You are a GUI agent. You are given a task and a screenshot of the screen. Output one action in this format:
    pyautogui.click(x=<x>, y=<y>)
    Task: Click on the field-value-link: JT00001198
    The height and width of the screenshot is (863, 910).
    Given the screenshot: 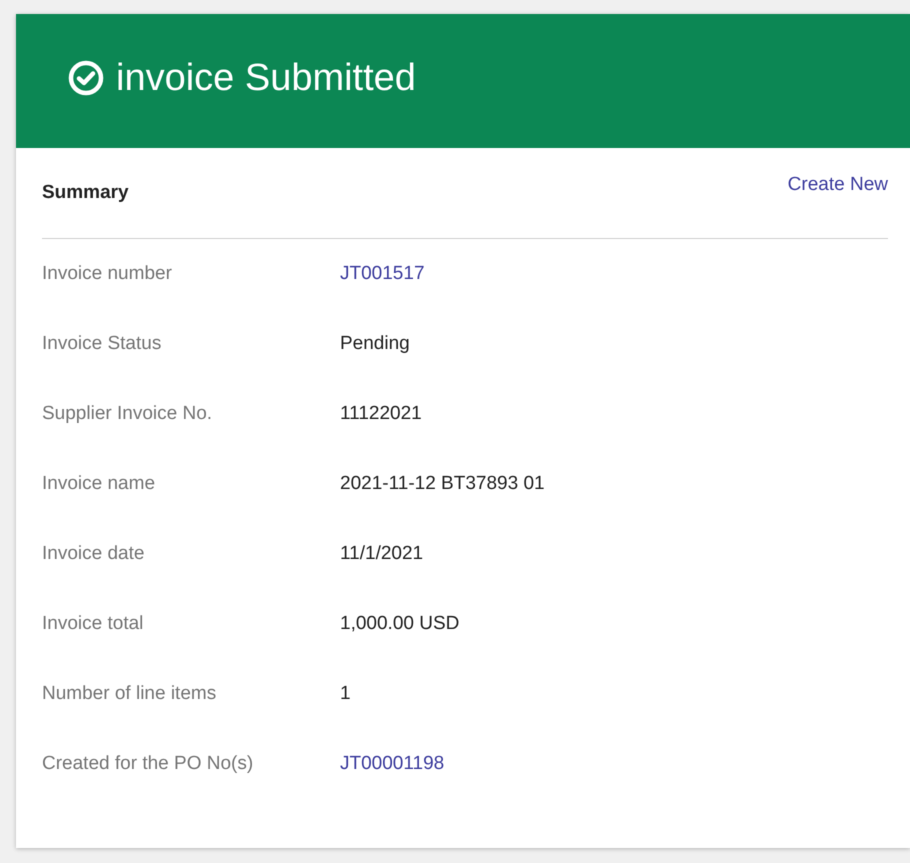 What is the action you would take?
    pyautogui.click(x=392, y=764)
    